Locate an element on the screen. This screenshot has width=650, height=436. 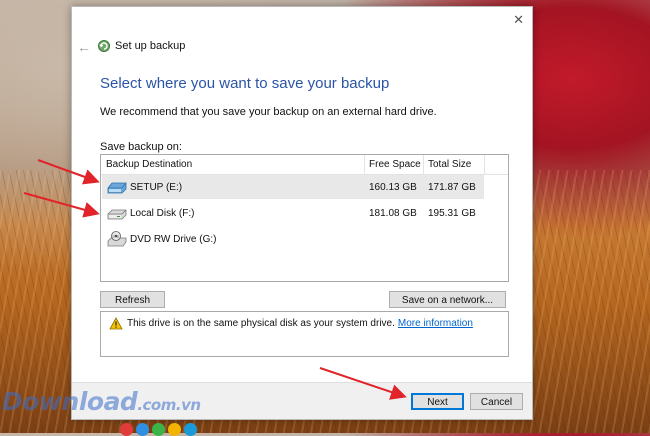
drive-row-dvd: DVD DVD RW Drive (G:) is located at coordinates (293, 239).